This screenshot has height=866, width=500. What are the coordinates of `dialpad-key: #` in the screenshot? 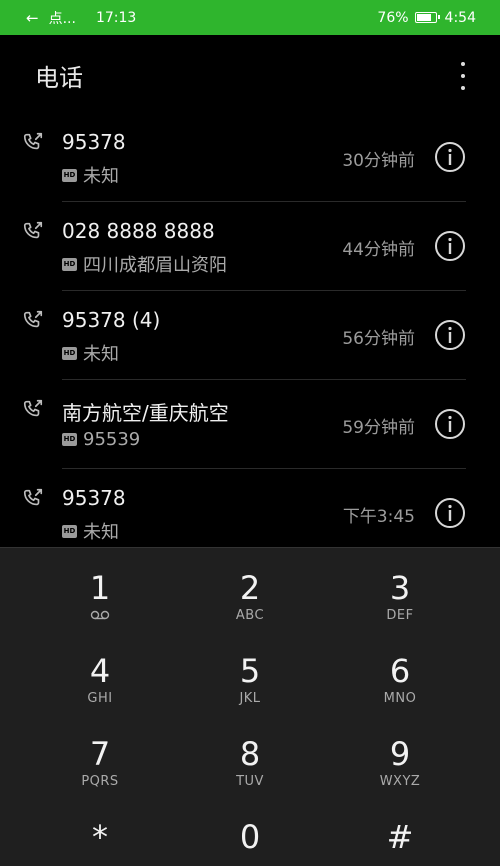 It's located at (400, 823).